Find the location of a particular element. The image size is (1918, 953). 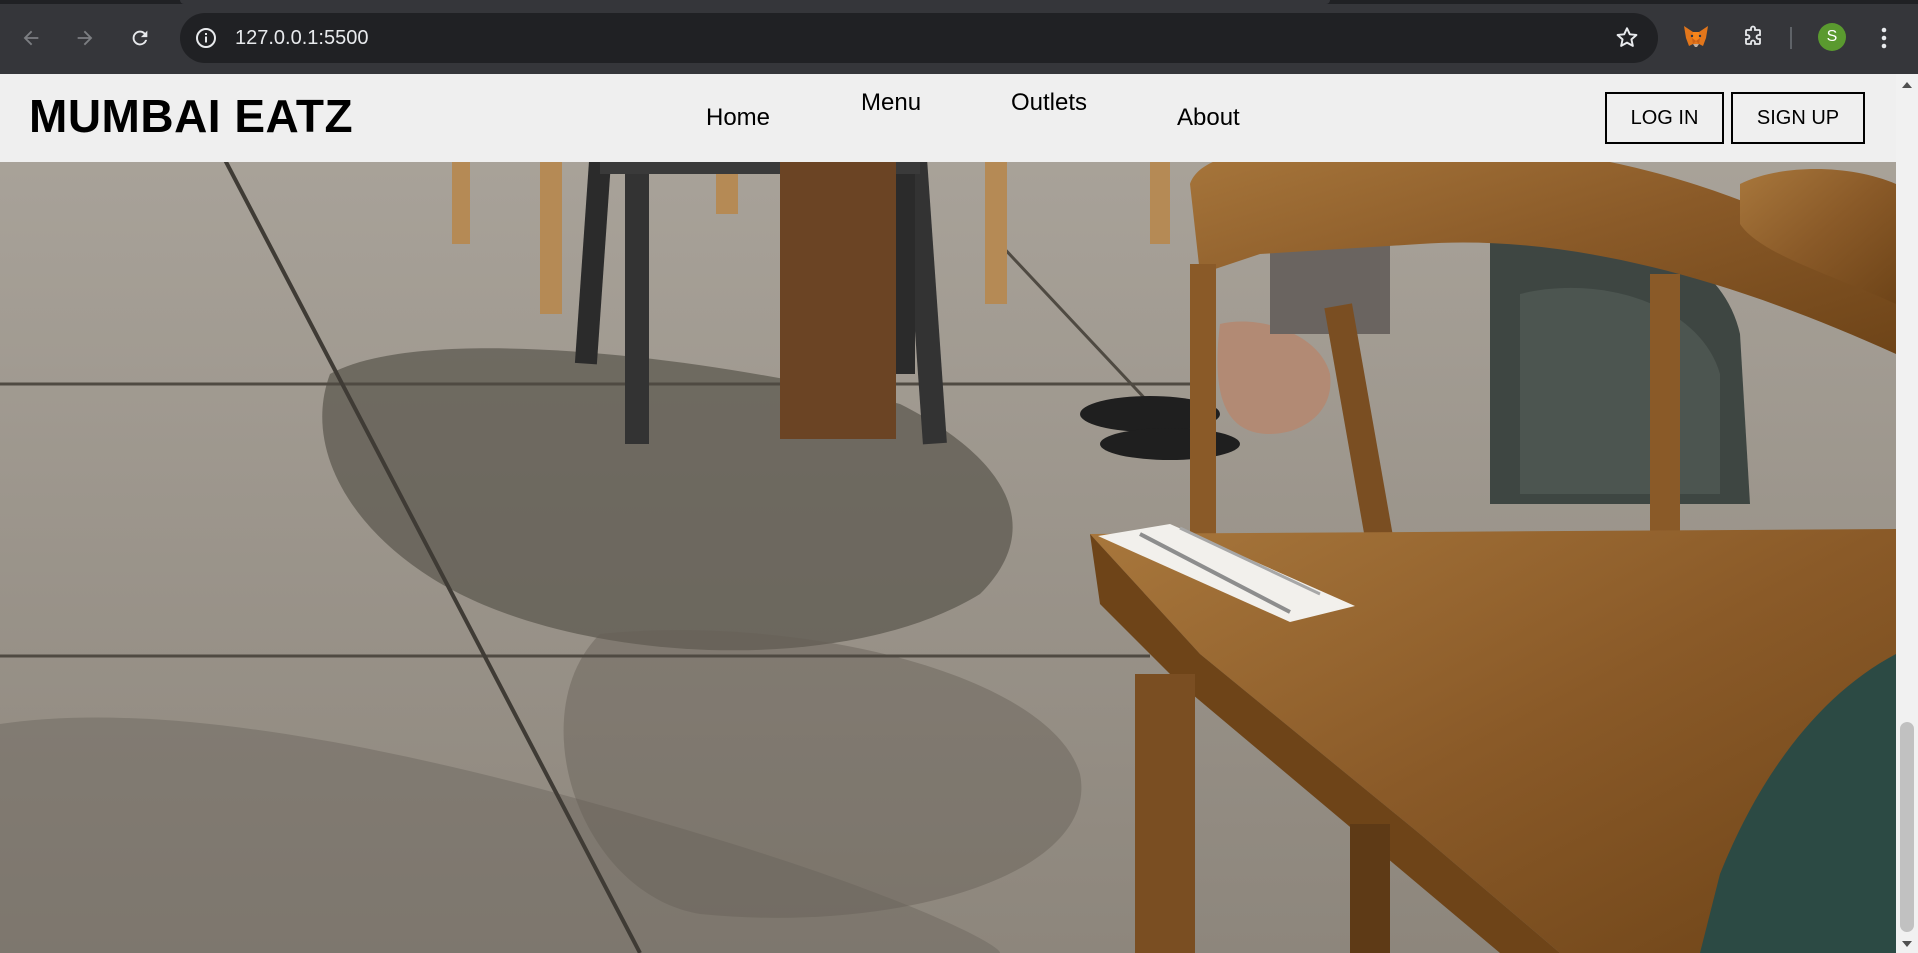

scrollbar-thumb is located at coordinates (1907, 827).